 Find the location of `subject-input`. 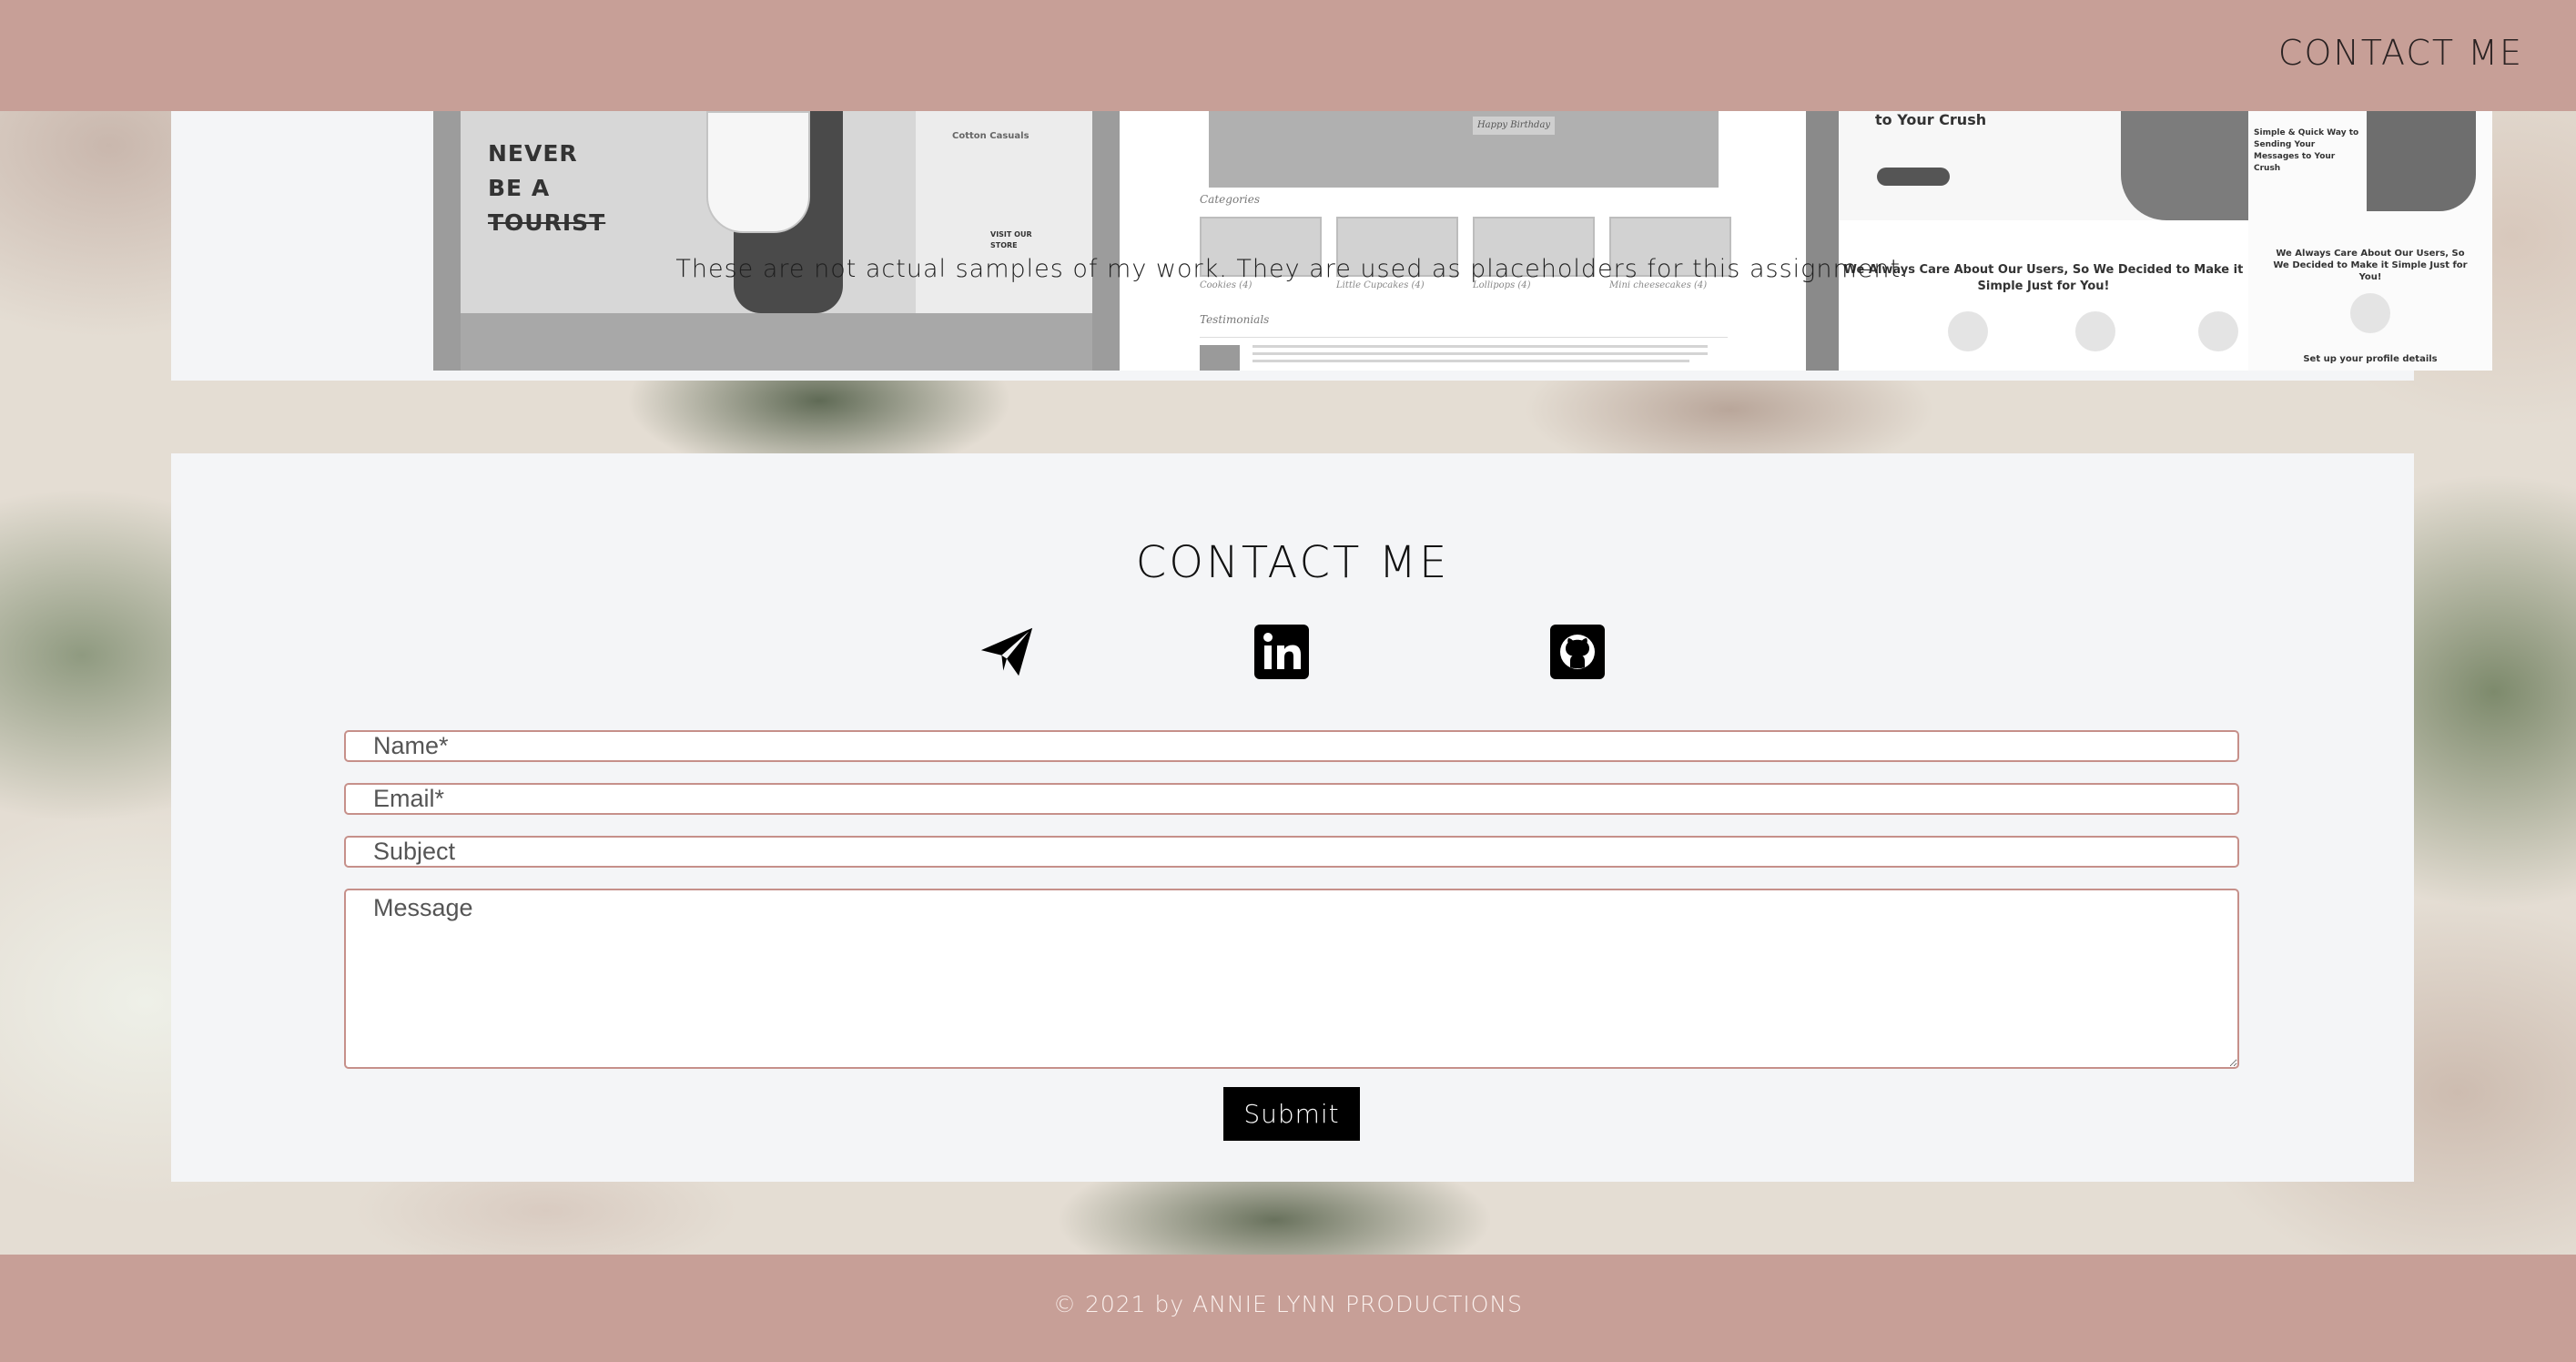

subject-input is located at coordinates (1291, 852).